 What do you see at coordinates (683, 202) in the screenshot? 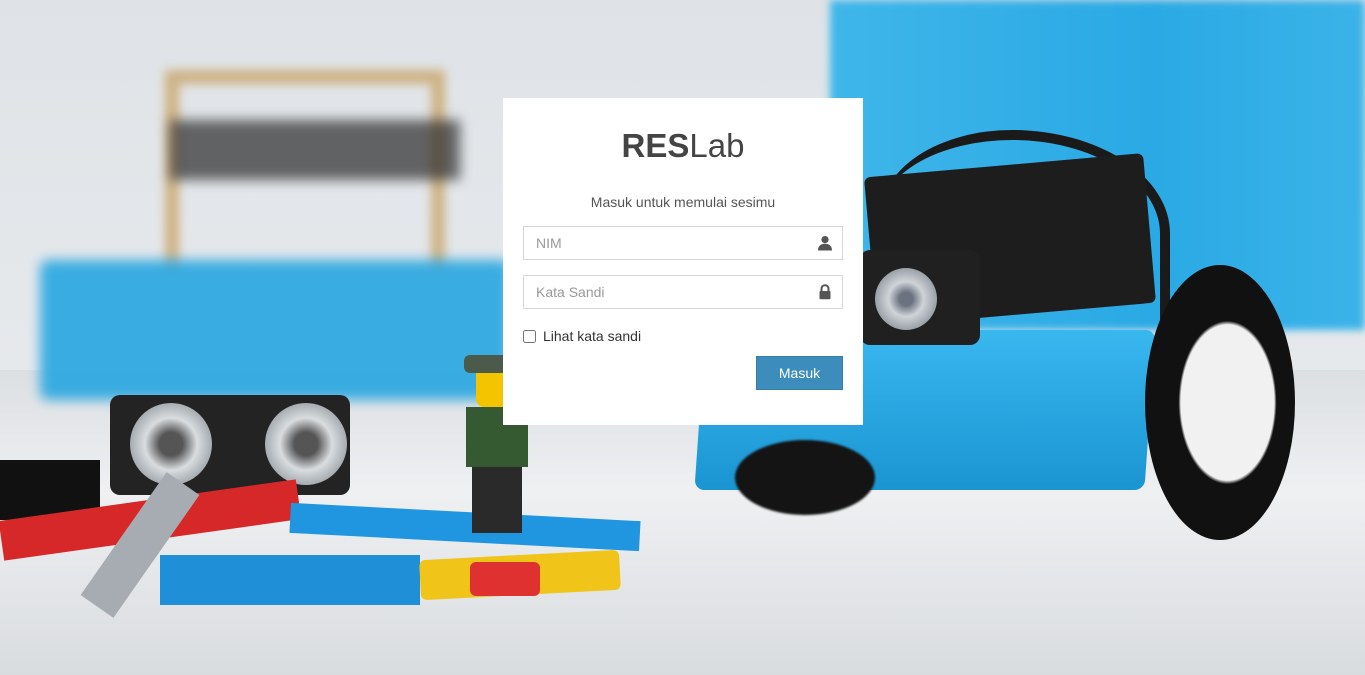
I see `login-box-message: Masuk untuk memulai sesimu` at bounding box center [683, 202].